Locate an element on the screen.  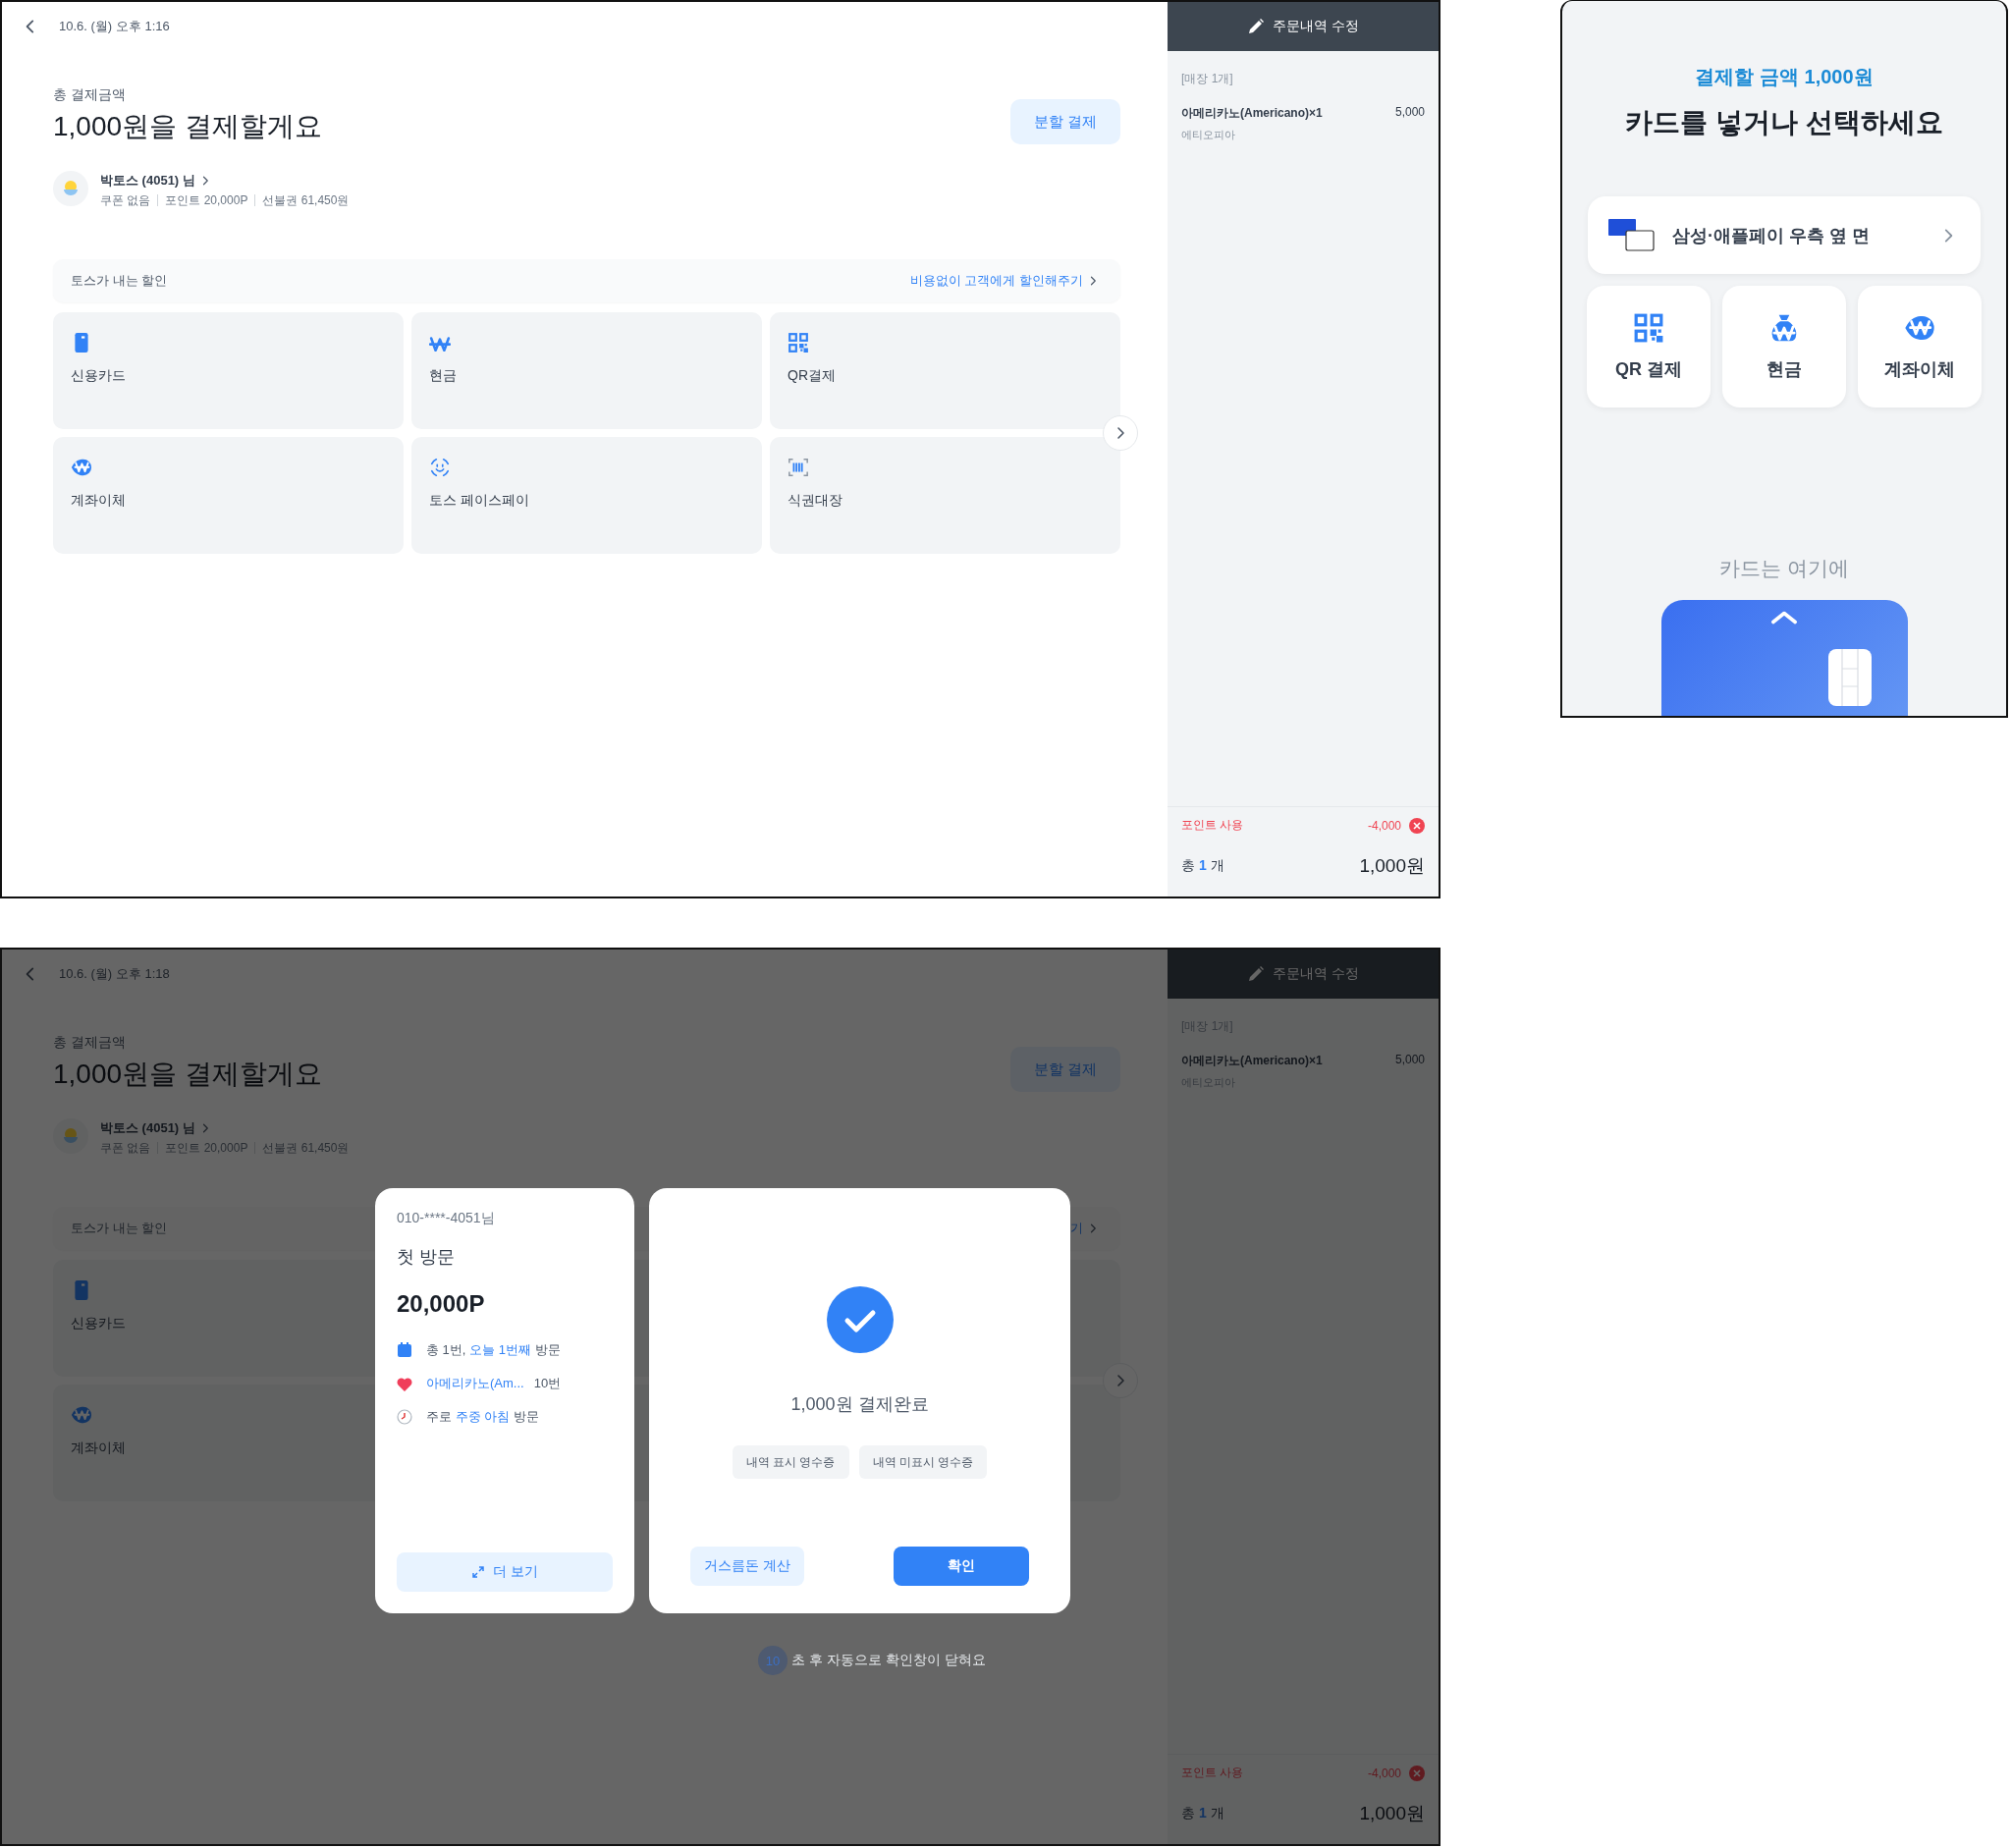
result-title: 1,000원 결제완료 is located at coordinates (859, 1404).